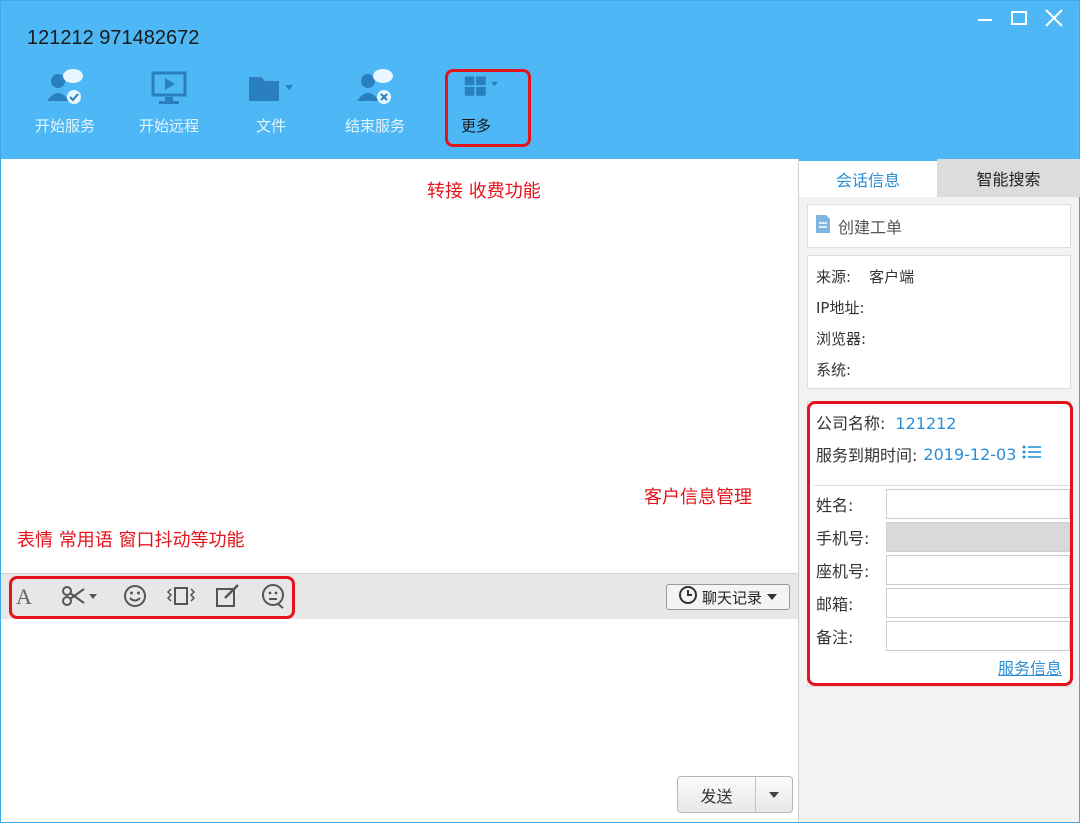 The width and height of the screenshot is (1080, 823). Describe the element at coordinates (168, 126) in the screenshot. I see `start-remote-label: 开始远程` at that location.